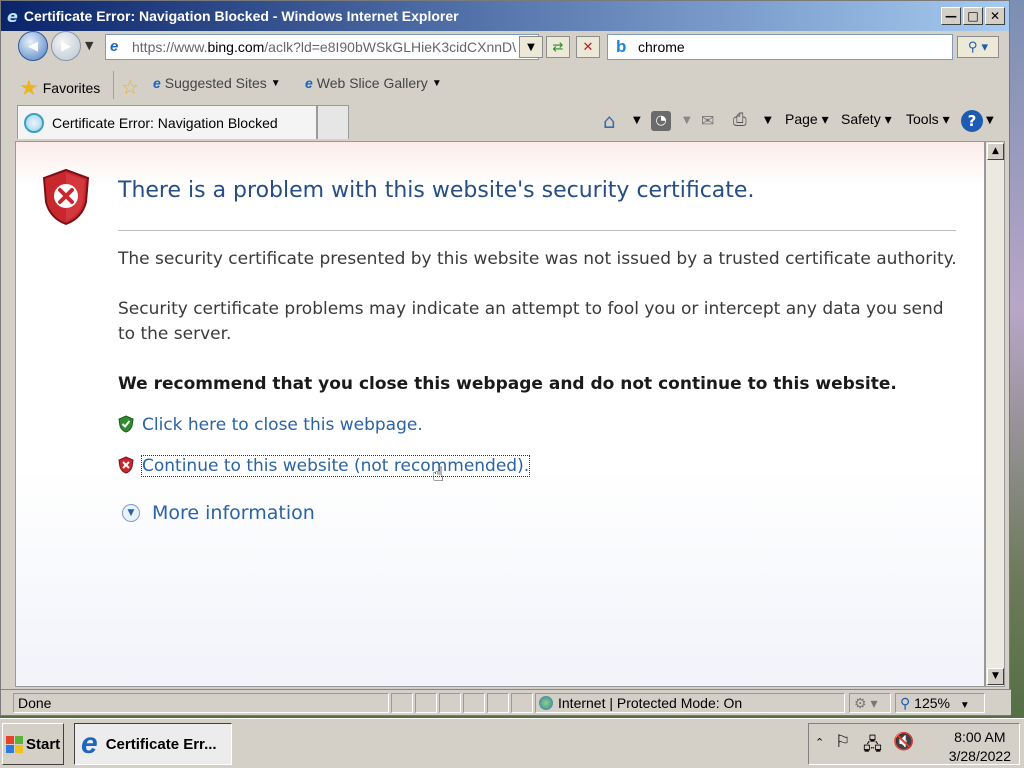 The image size is (1024, 768). What do you see at coordinates (14, 744) in the screenshot?
I see `windows-logo-icon` at bounding box center [14, 744].